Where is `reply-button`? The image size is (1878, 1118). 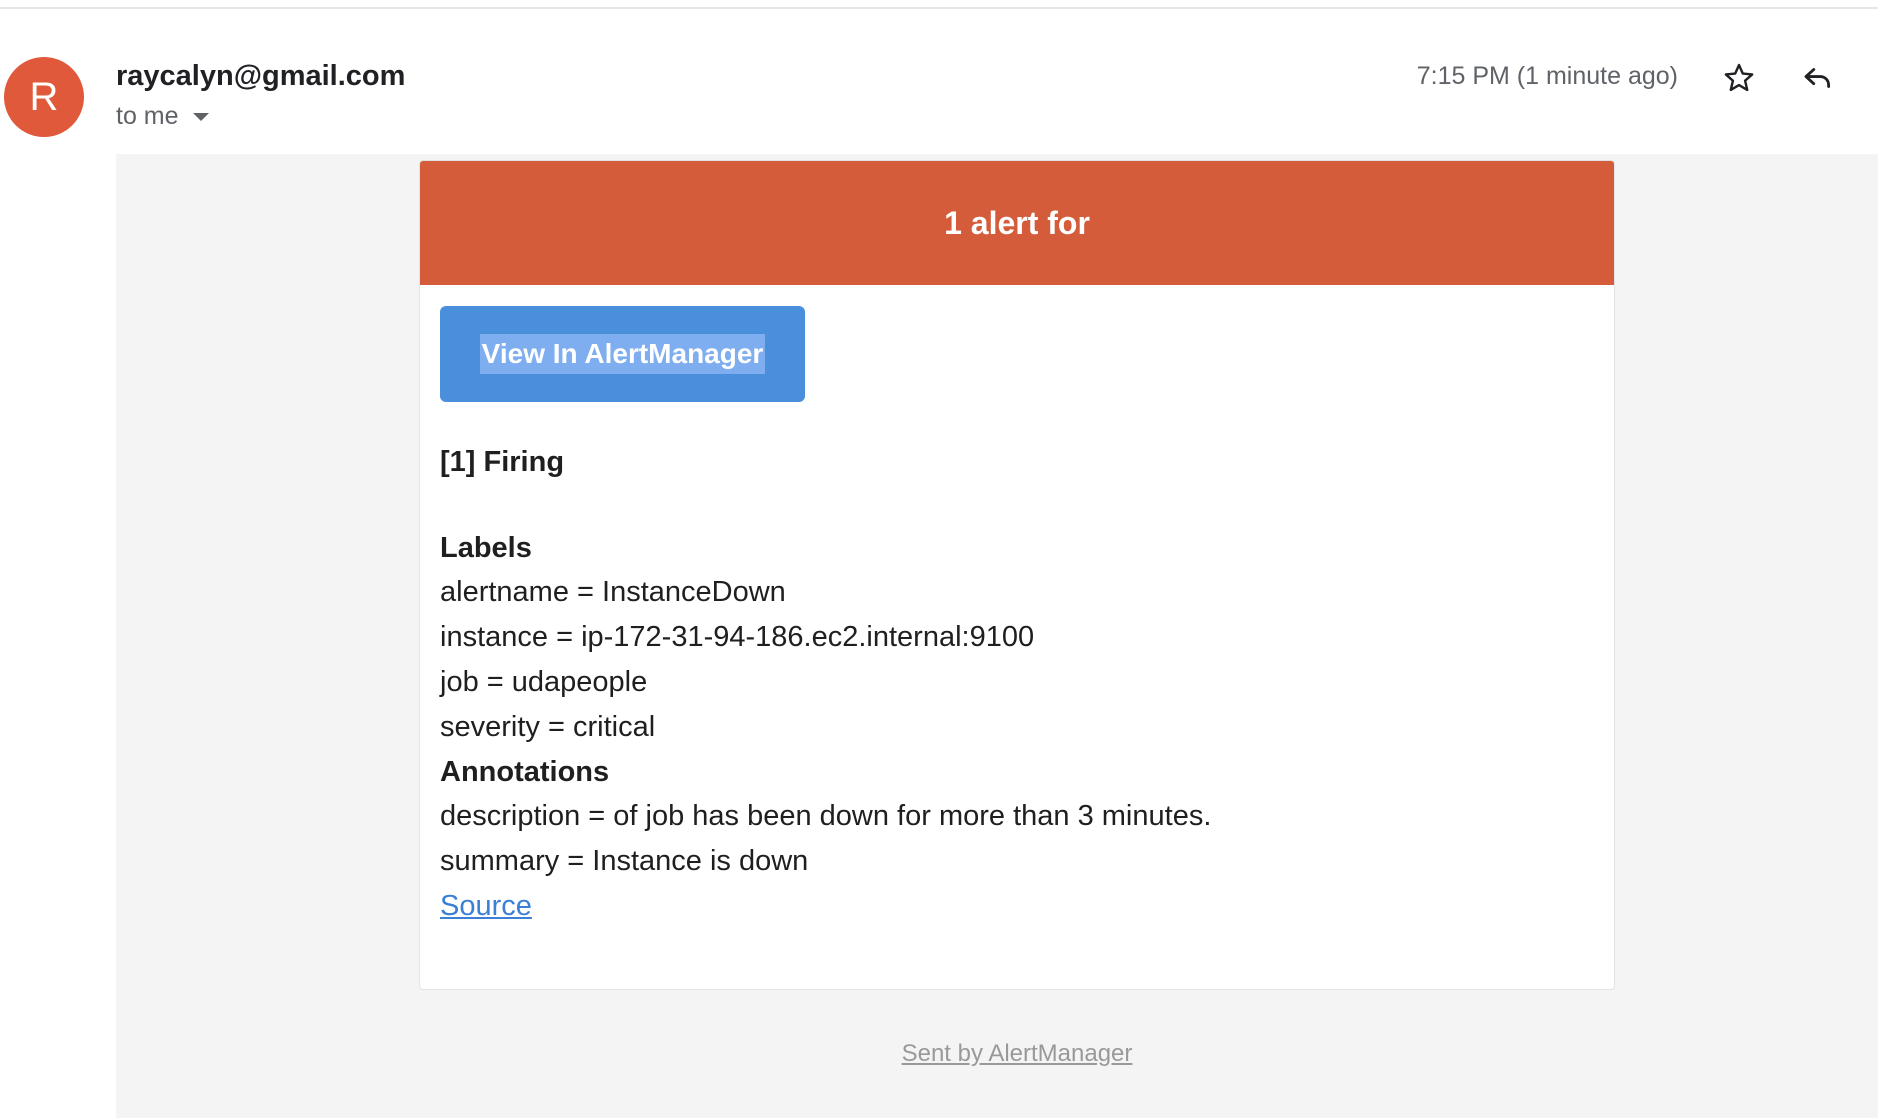
reply-button is located at coordinates (1818, 78).